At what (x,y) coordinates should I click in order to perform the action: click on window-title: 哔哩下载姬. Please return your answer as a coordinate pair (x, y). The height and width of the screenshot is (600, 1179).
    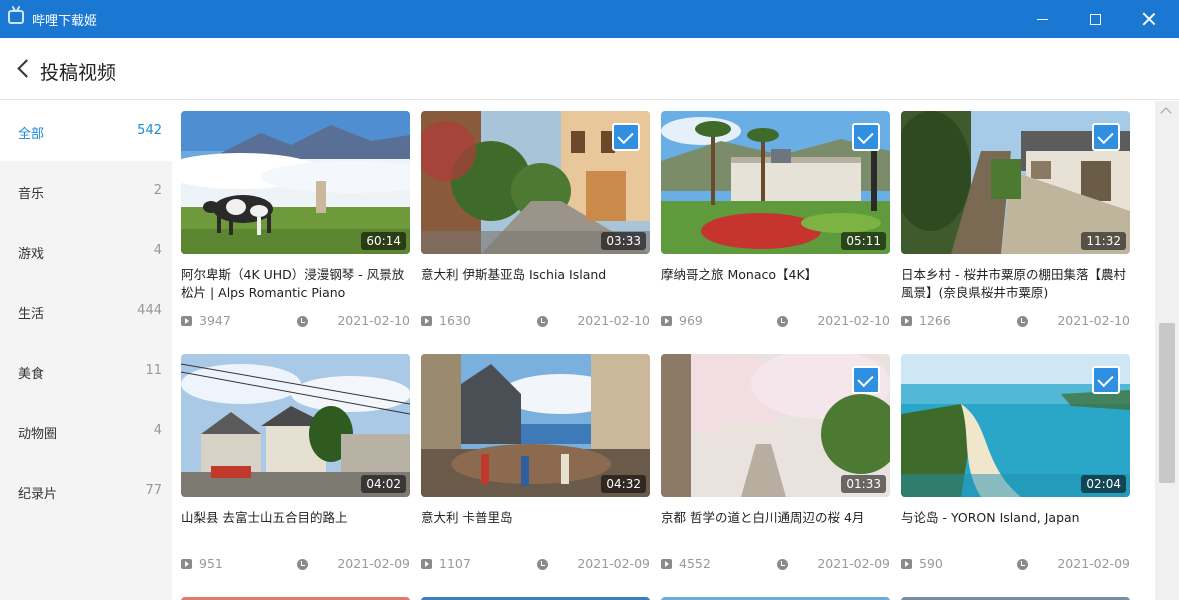
    Looking at the image, I should click on (65, 21).